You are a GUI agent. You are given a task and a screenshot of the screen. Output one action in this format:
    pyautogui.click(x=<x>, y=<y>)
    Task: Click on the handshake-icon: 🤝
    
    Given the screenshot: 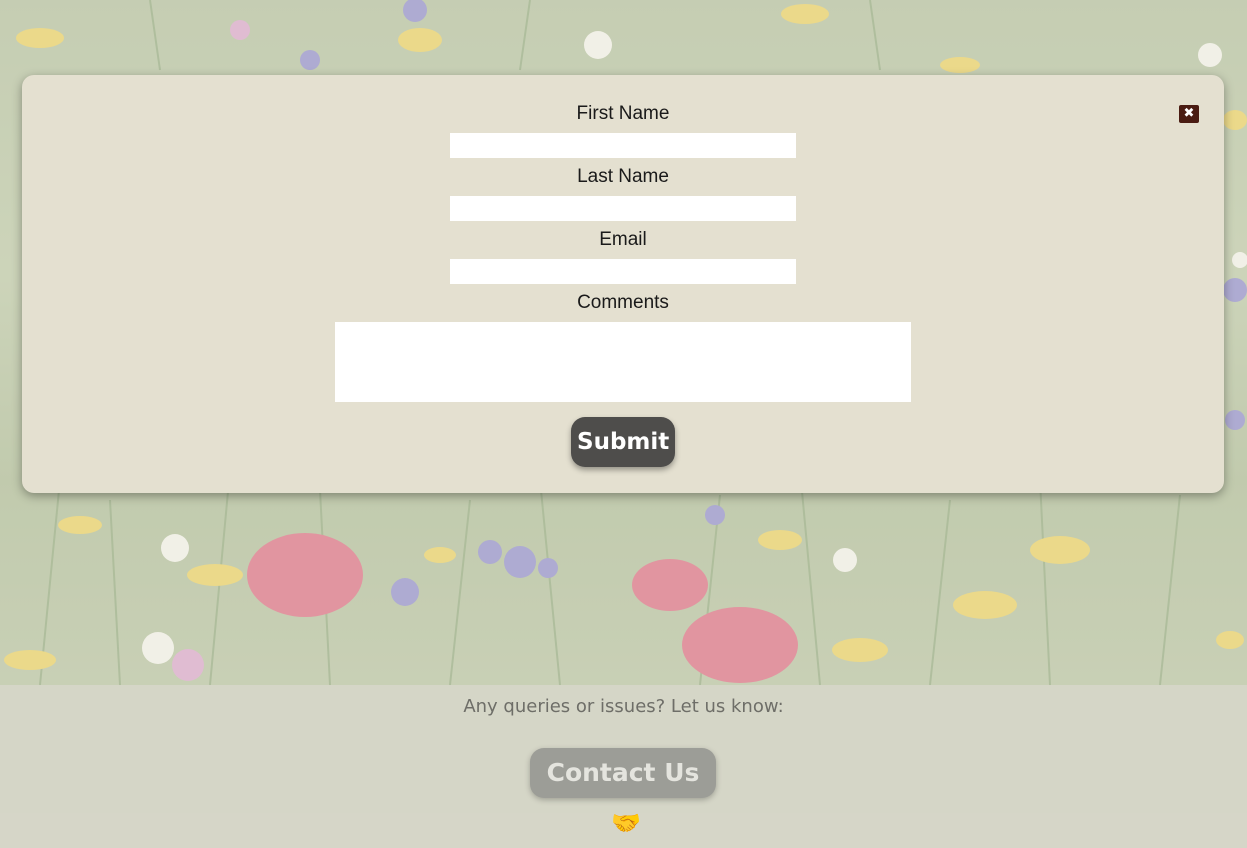 What is the action you would take?
    pyautogui.click(x=626, y=823)
    